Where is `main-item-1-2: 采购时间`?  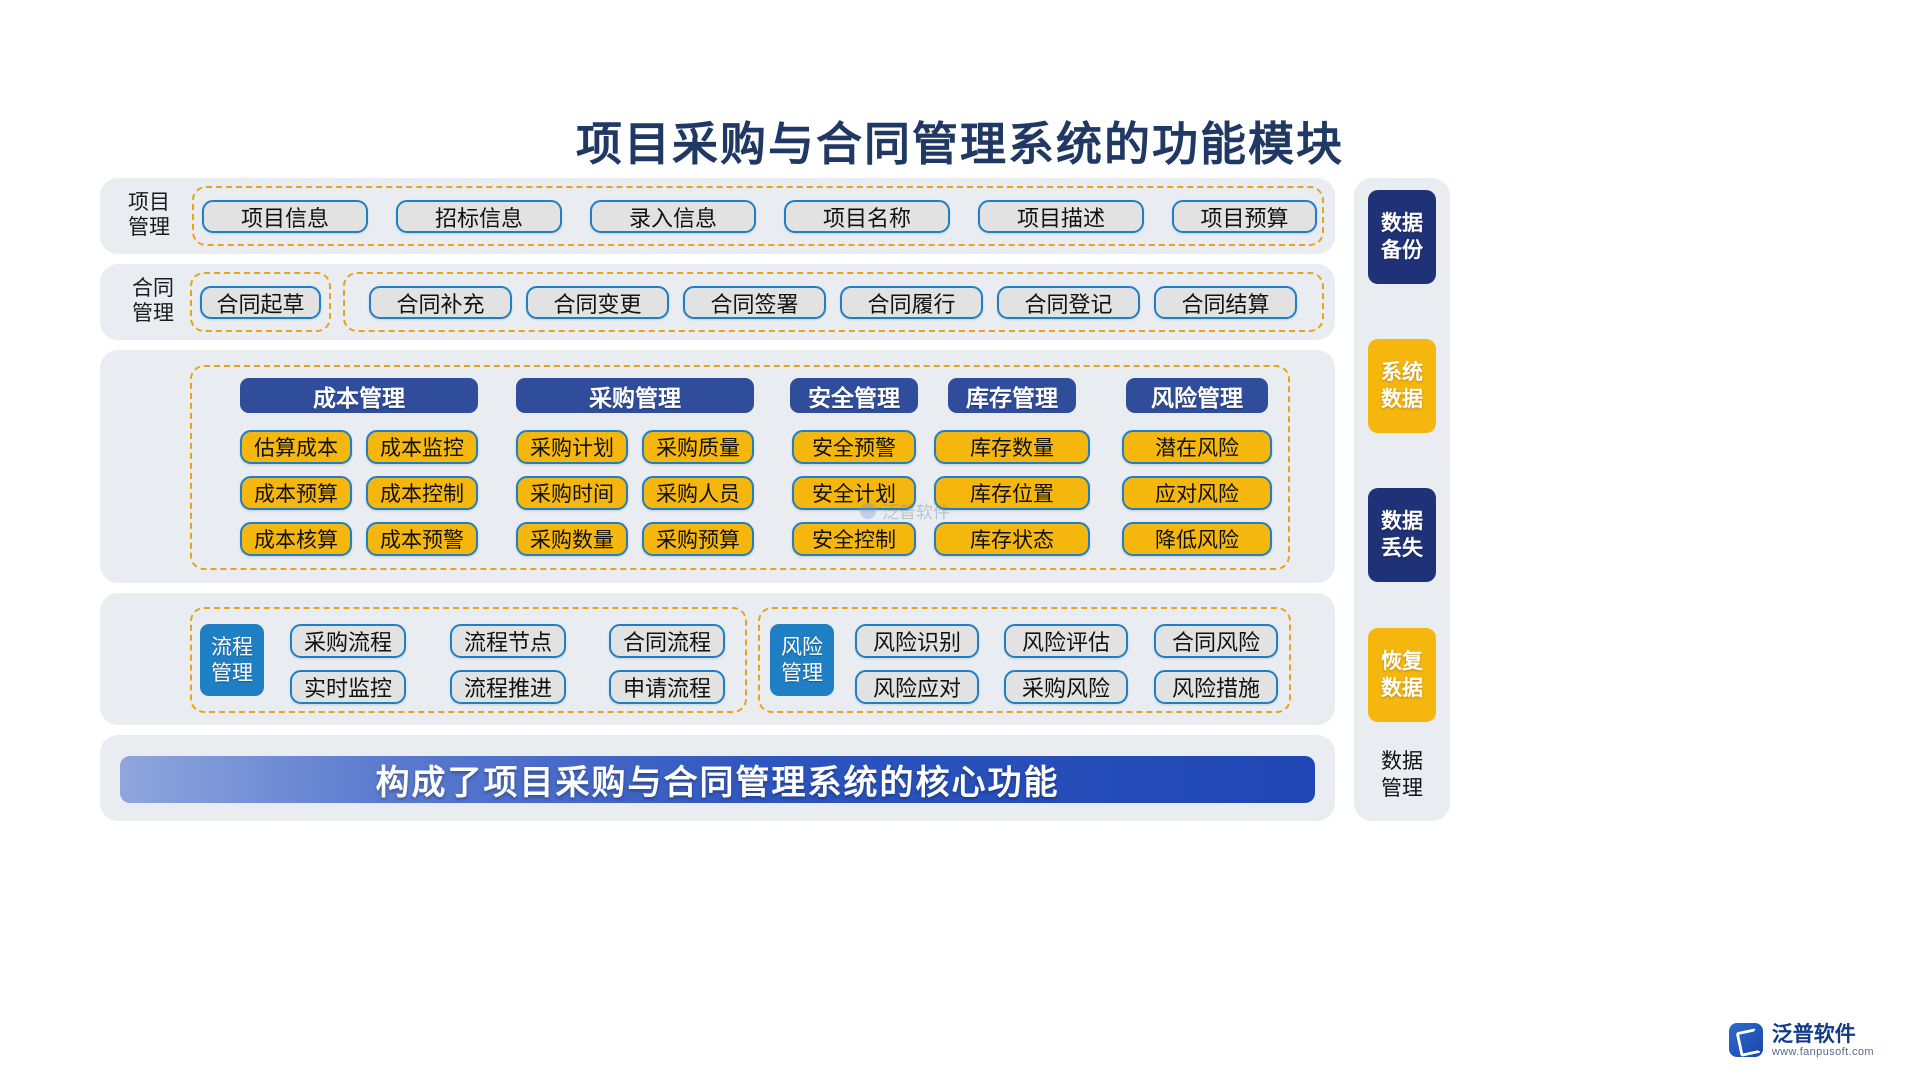 main-item-1-2: 采购时间 is located at coordinates (572, 493).